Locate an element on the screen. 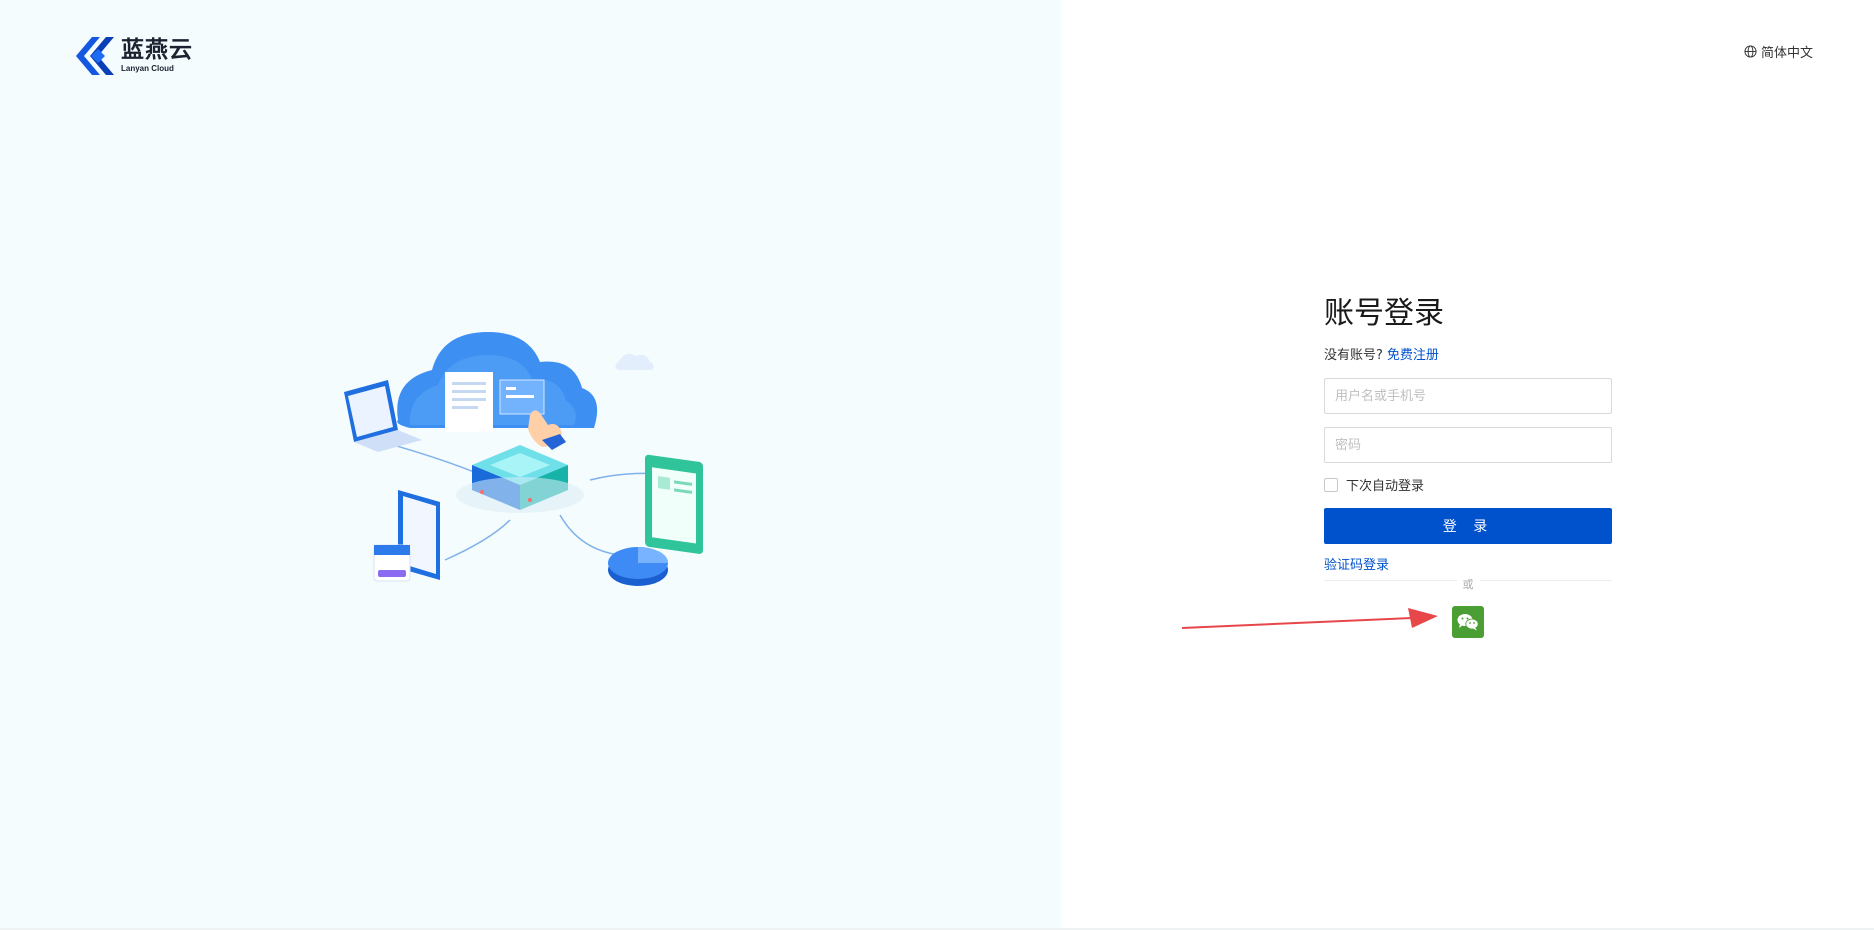 This screenshot has width=1874, height=930. remember-label: 下次自动登录 is located at coordinates (1385, 486).